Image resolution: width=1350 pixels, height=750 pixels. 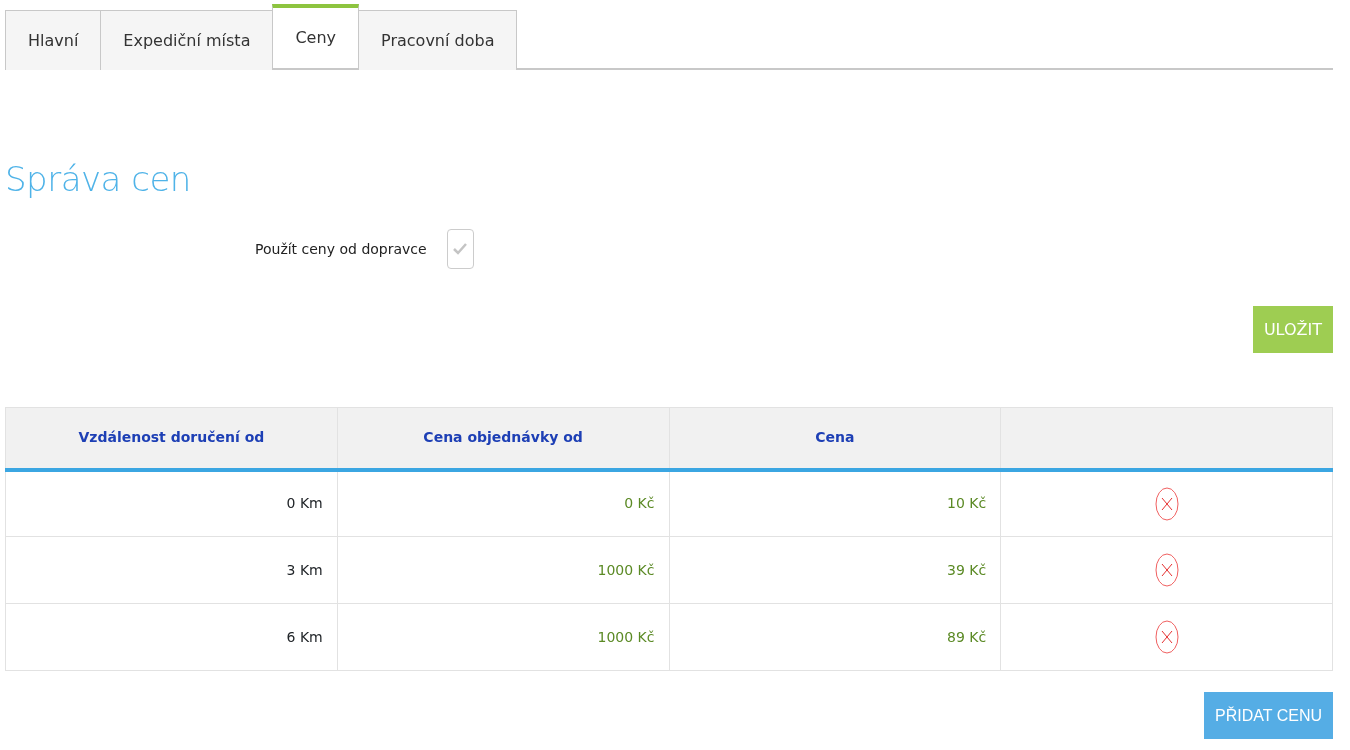 What do you see at coordinates (438, 40) in the screenshot?
I see `tab: Pracovní doba` at bounding box center [438, 40].